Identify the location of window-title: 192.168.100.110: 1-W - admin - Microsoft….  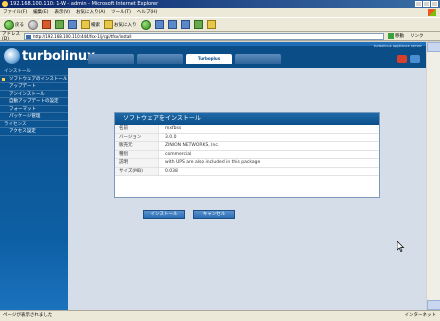
(84, 4).